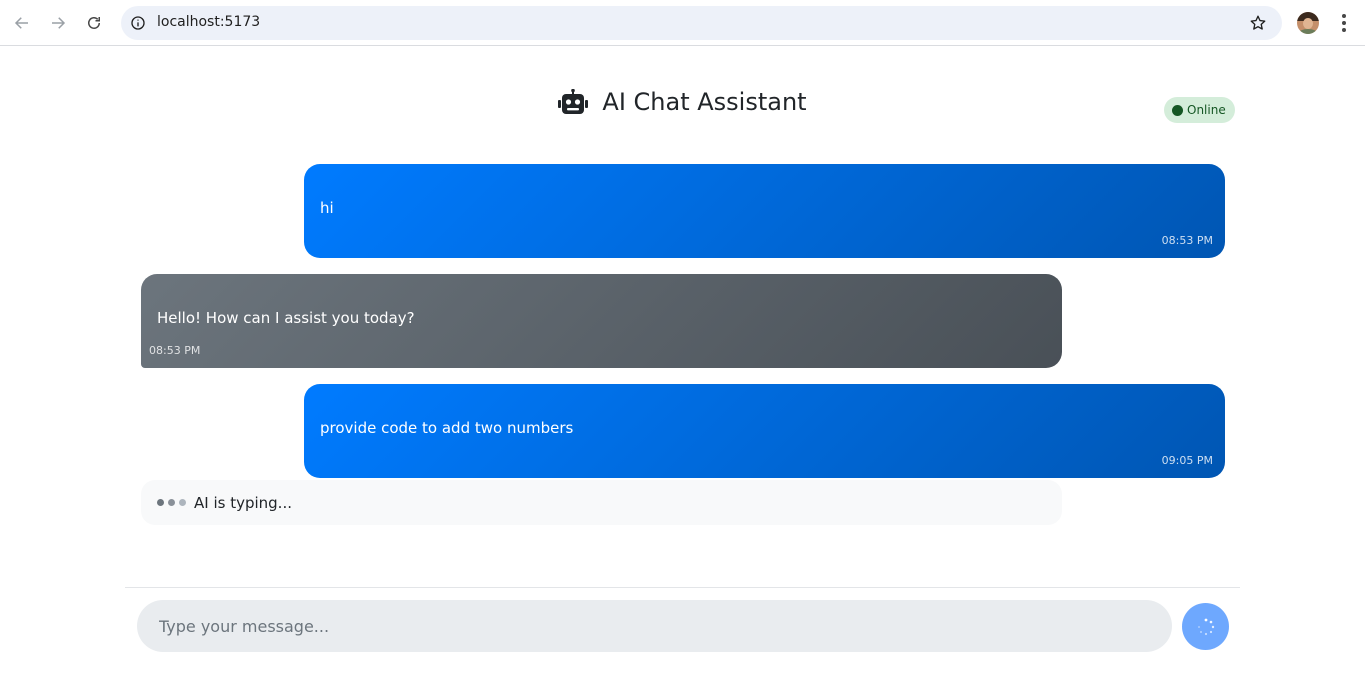  Describe the element at coordinates (447, 428) in the screenshot. I see `message-text: provide code to add two numbers` at that location.